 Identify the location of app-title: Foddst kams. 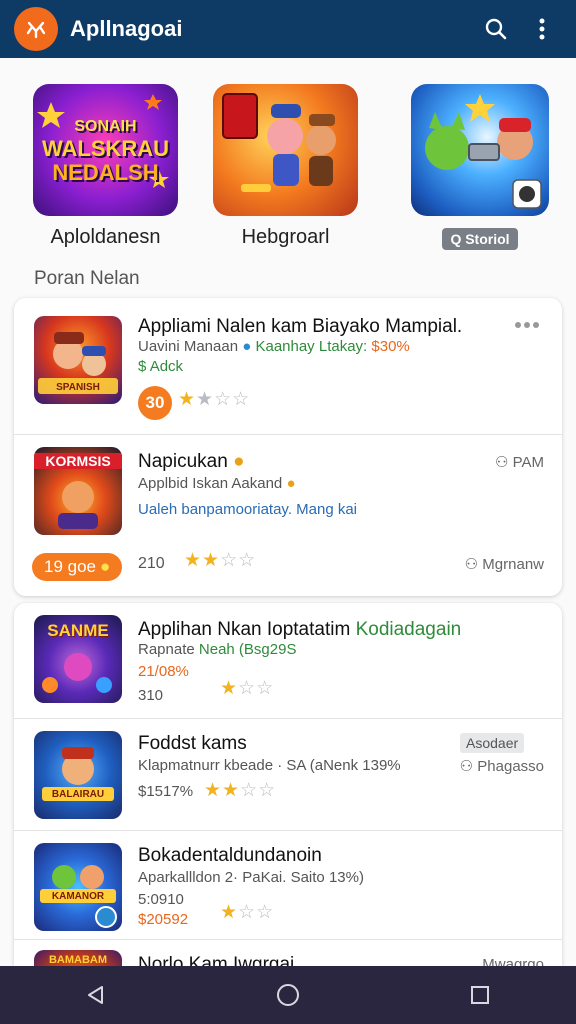
(192, 743).